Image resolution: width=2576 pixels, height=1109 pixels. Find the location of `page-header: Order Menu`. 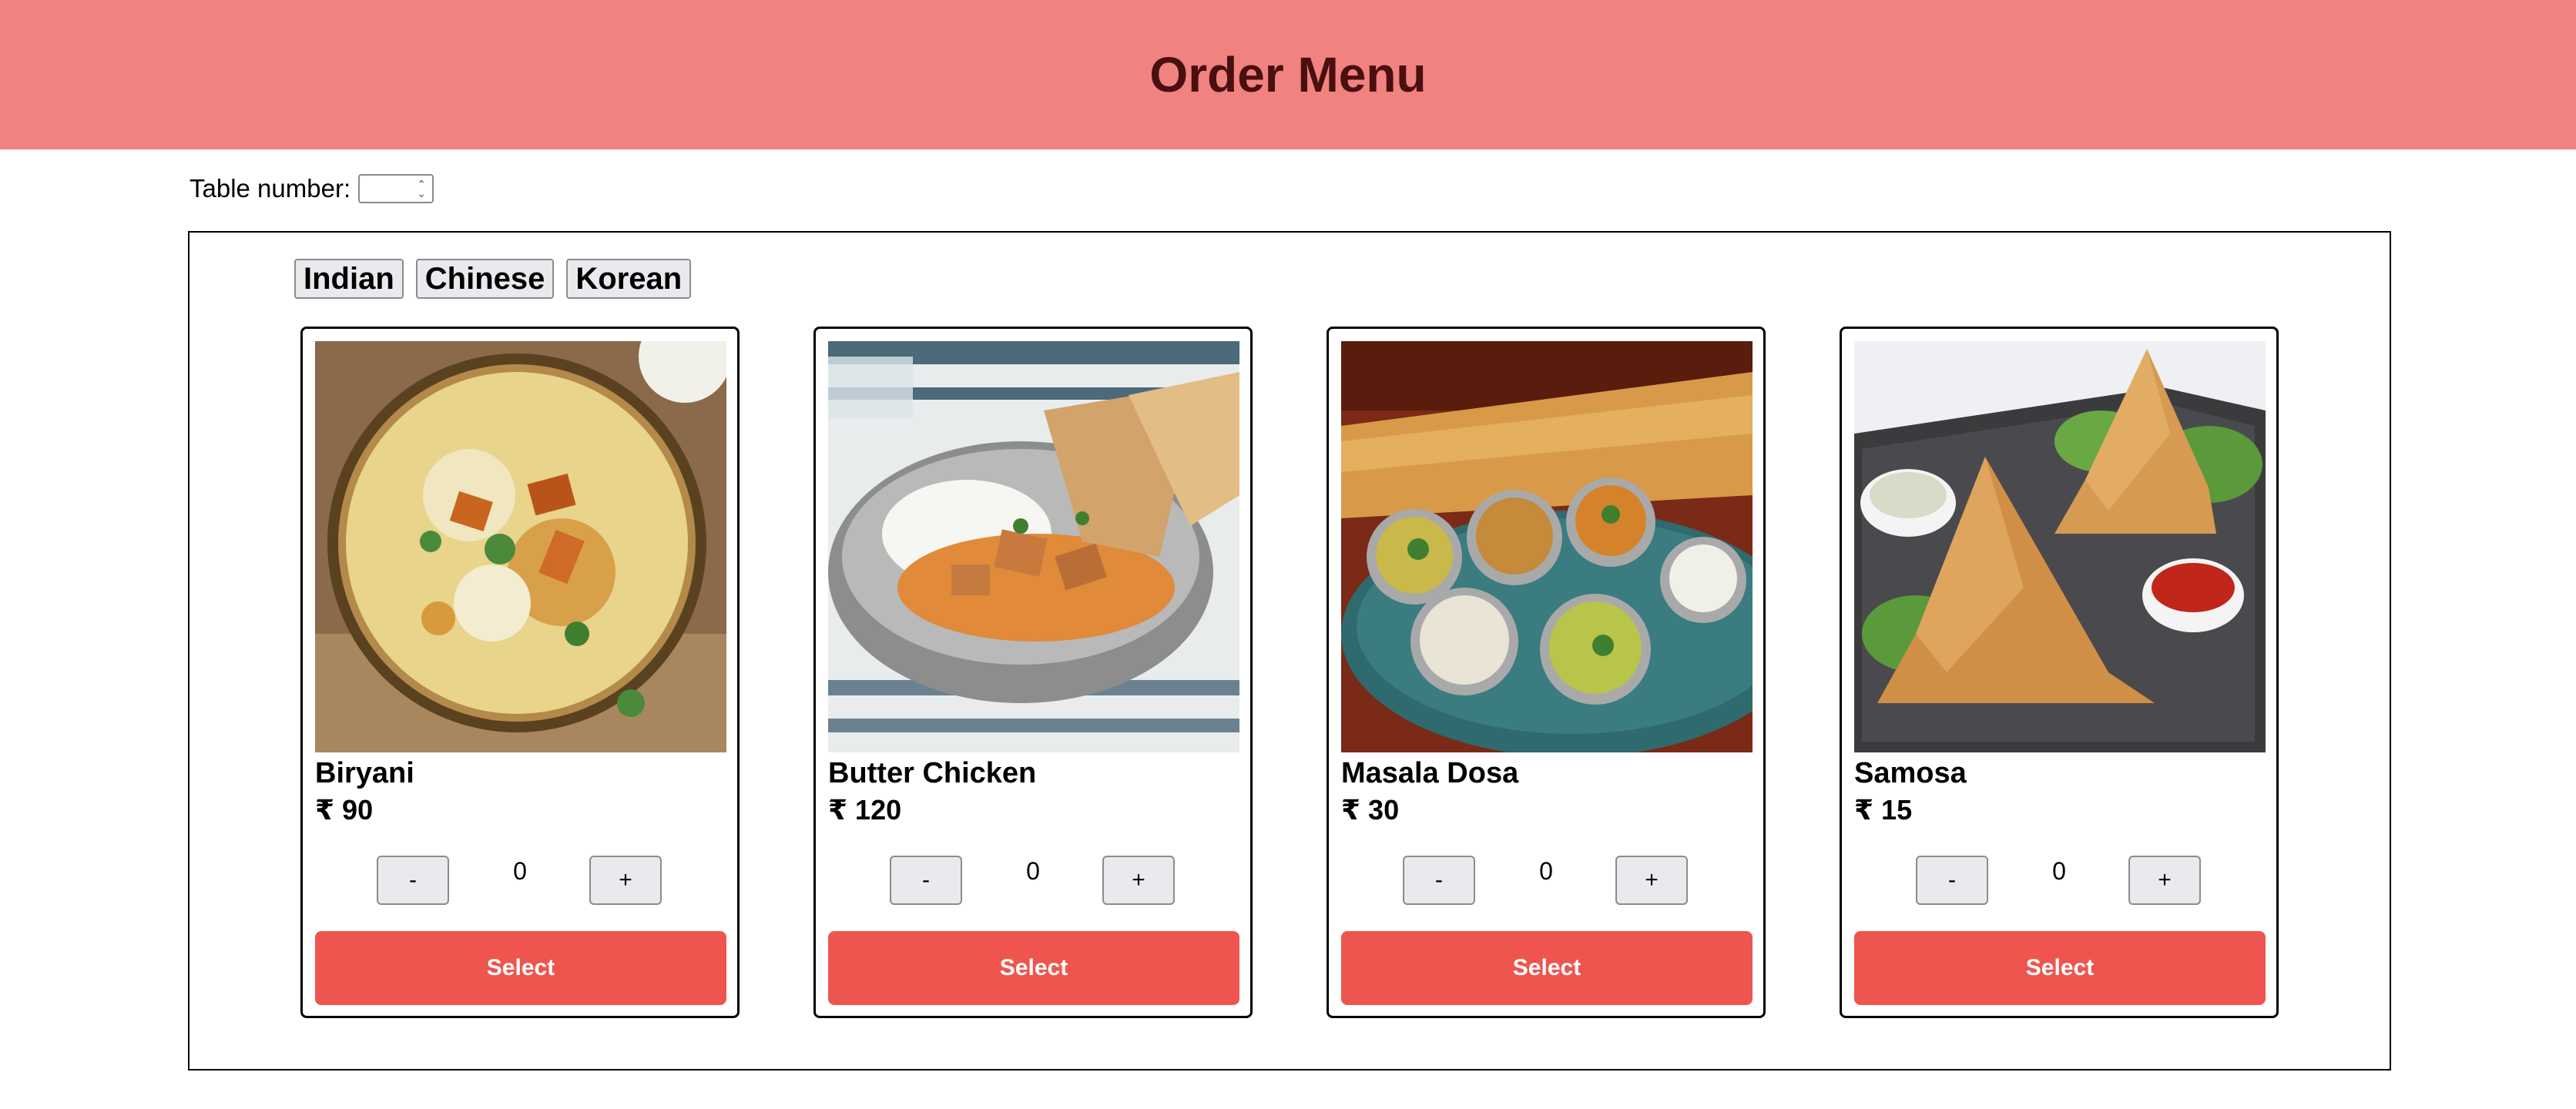

page-header: Order Menu is located at coordinates (1288, 74).